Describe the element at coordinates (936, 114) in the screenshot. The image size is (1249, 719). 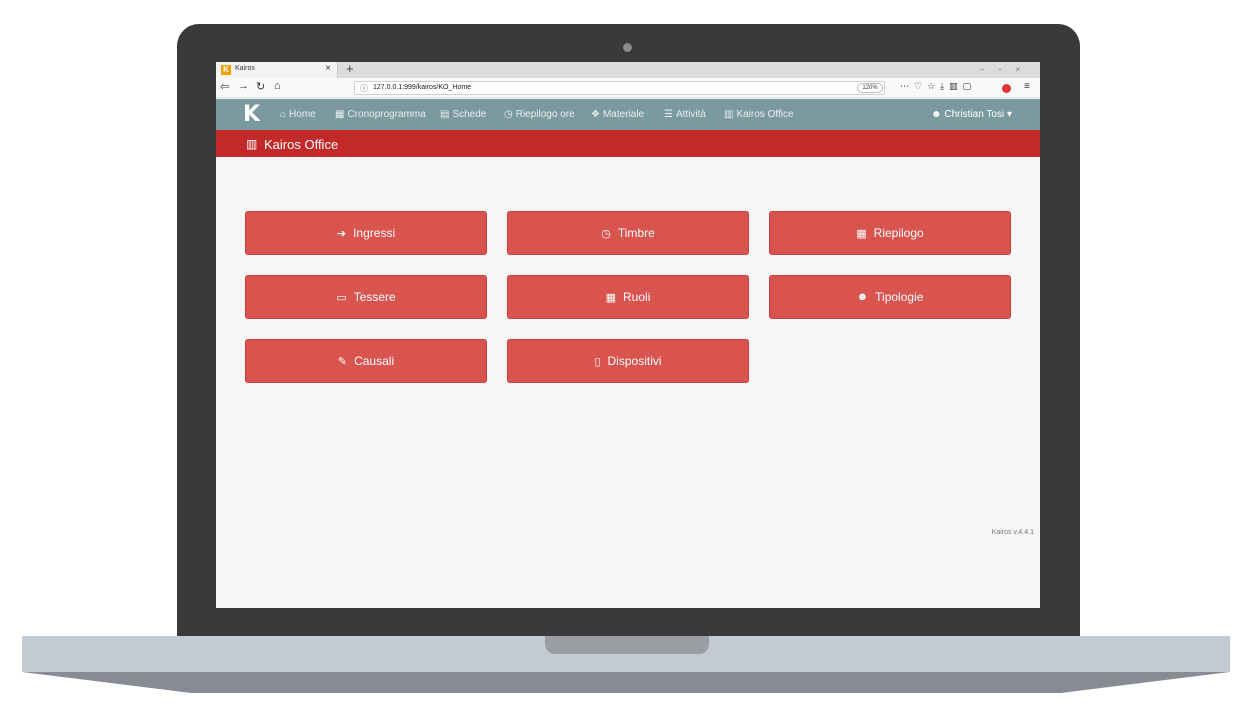
I see `user-icon: ☻` at that location.